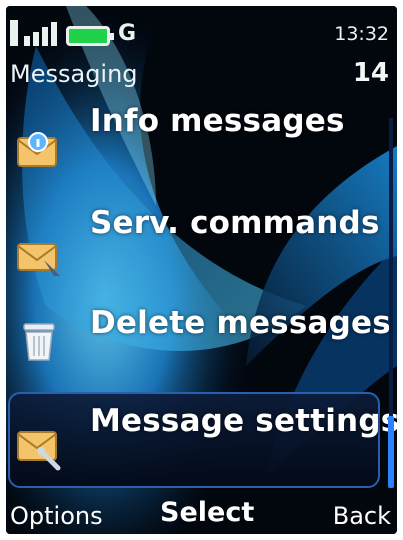  Describe the element at coordinates (207, 513) in the screenshot. I see `select-softkey: Select` at that location.